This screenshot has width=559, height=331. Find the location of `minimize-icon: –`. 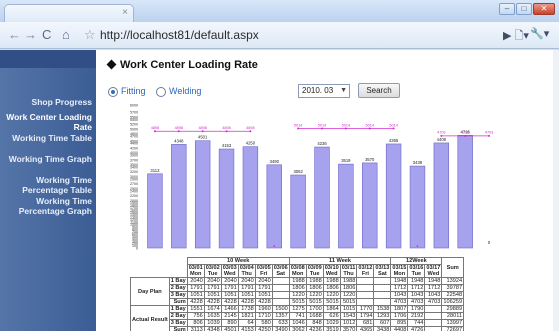

minimize-icon: – is located at coordinates (507, 8).